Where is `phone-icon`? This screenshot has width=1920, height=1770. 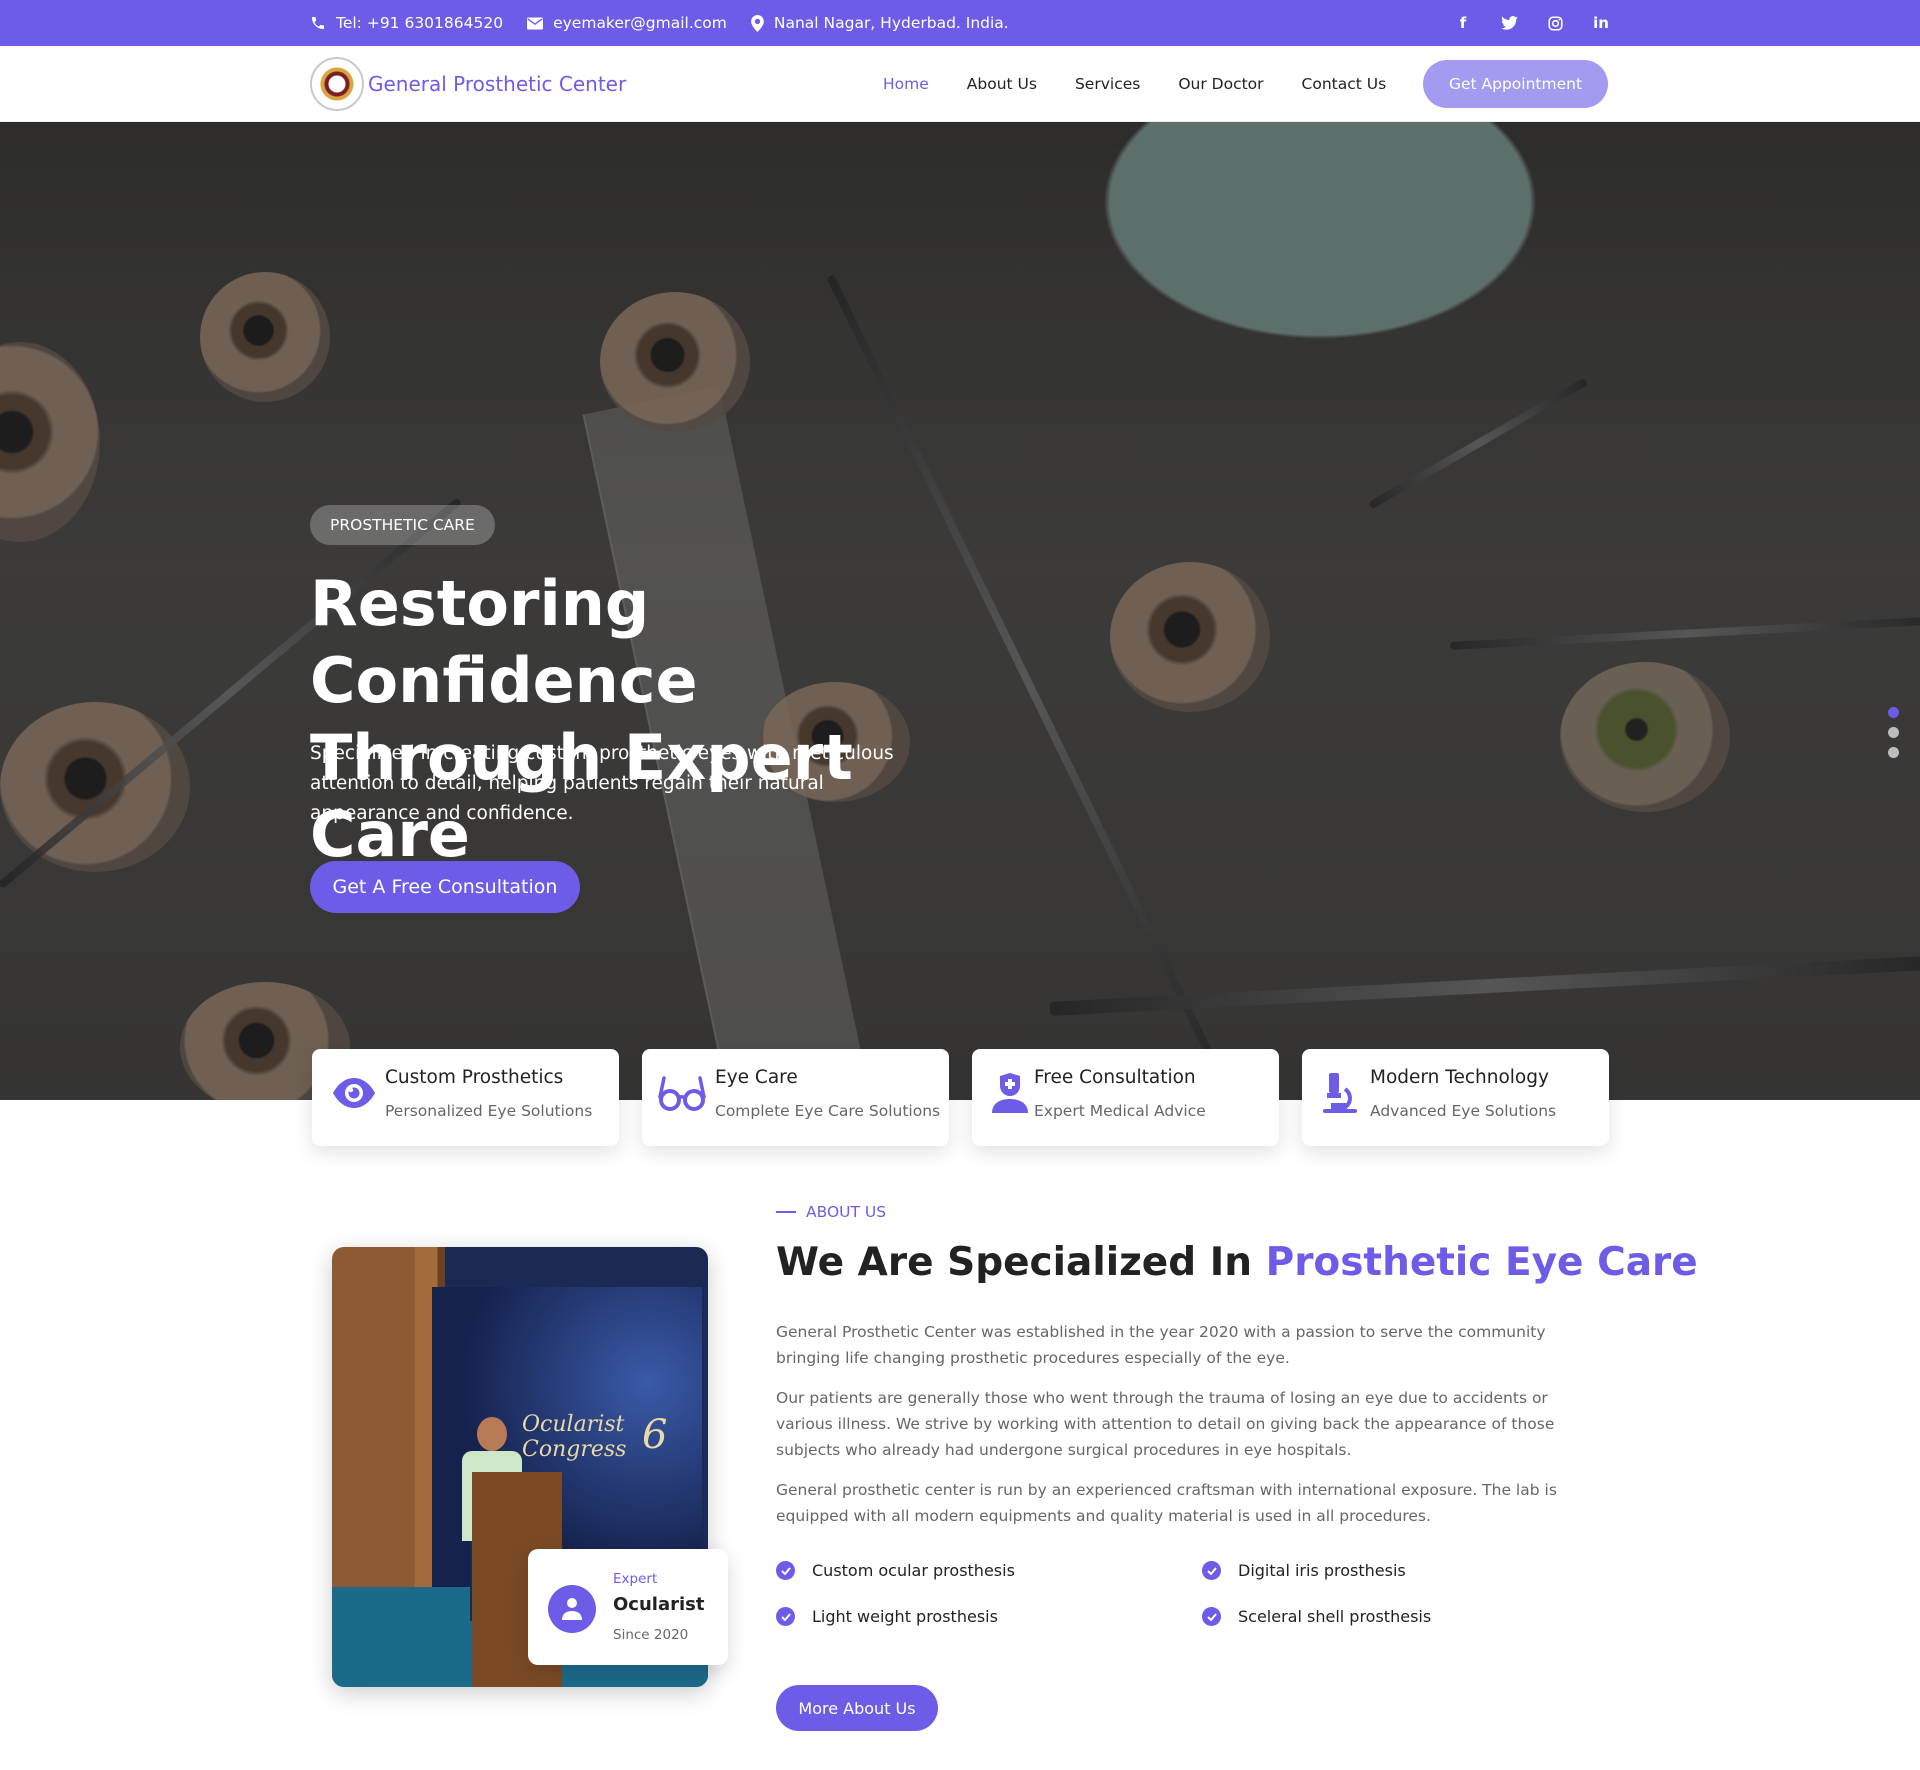 phone-icon is located at coordinates (318, 23).